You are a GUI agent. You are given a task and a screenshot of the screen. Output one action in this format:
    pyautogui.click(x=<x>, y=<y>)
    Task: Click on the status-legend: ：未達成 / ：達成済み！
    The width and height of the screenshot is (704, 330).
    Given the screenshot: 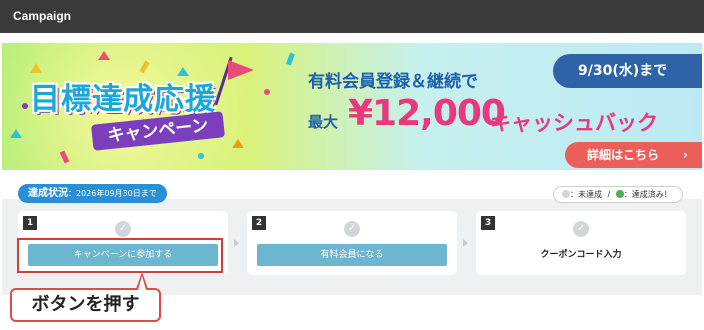 What is the action you would take?
    pyautogui.click(x=618, y=194)
    